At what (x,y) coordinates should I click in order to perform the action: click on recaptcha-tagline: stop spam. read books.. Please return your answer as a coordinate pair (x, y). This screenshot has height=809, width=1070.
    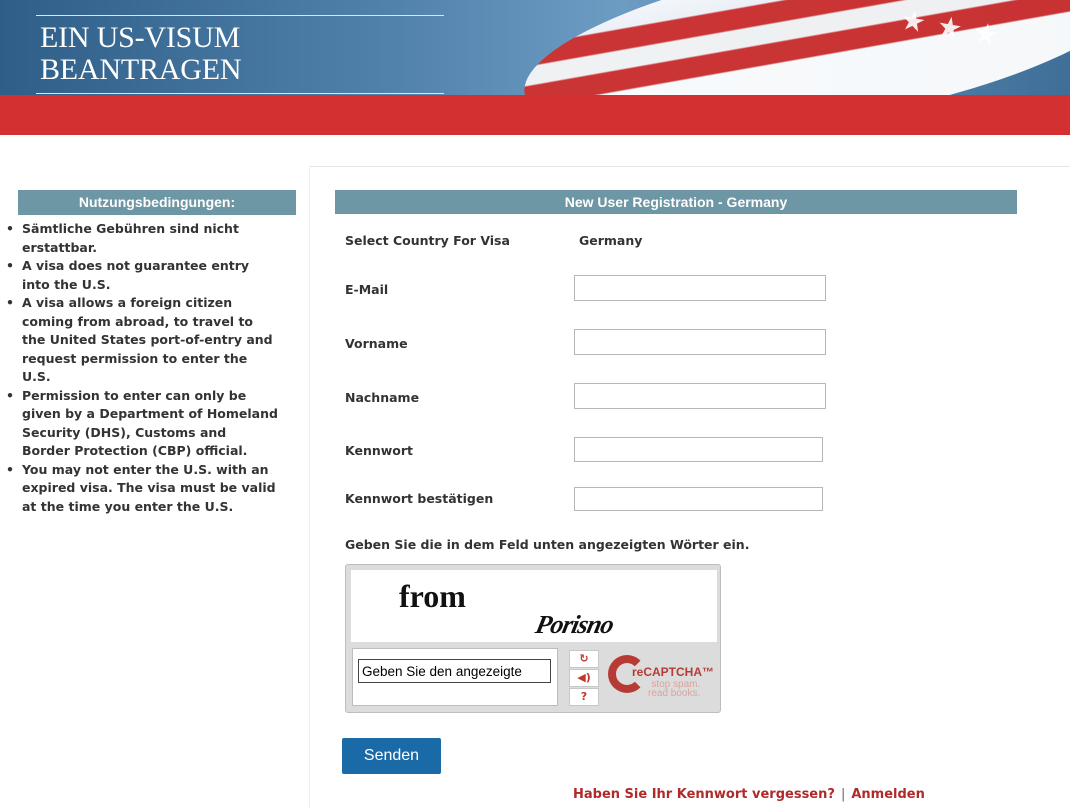
    Looking at the image, I should click on (674, 689).